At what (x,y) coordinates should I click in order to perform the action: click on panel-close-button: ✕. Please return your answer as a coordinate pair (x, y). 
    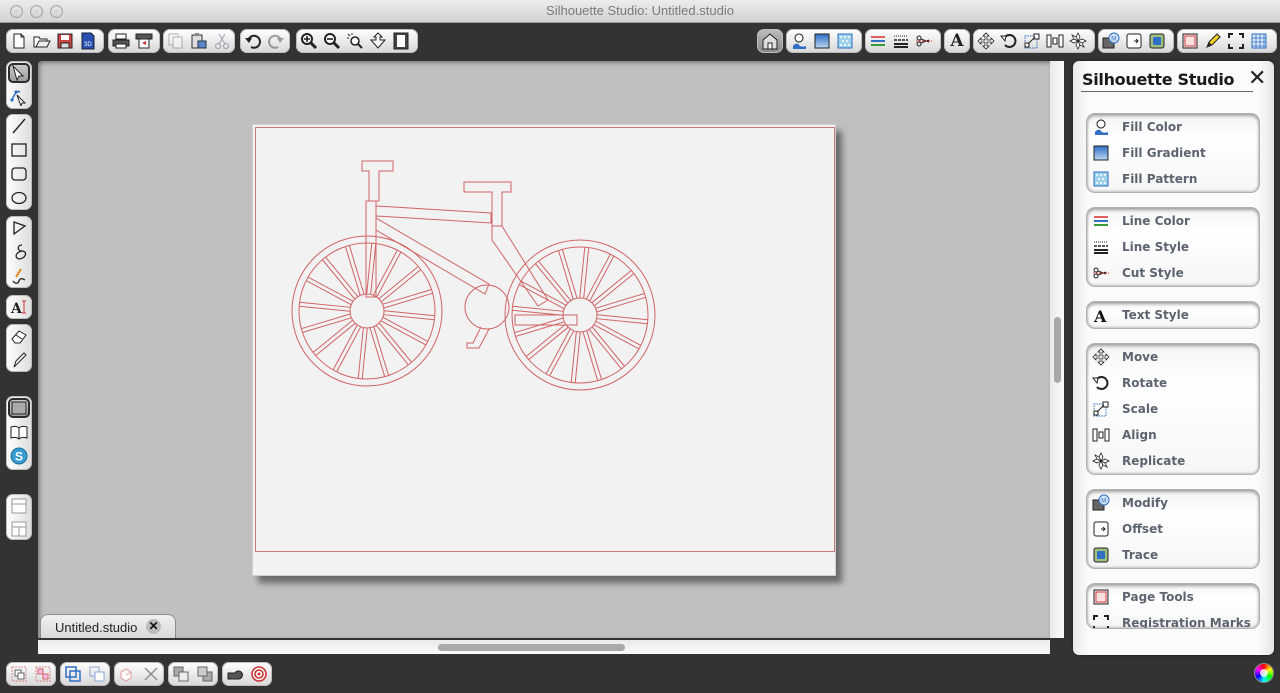
    Looking at the image, I should click on (1257, 78).